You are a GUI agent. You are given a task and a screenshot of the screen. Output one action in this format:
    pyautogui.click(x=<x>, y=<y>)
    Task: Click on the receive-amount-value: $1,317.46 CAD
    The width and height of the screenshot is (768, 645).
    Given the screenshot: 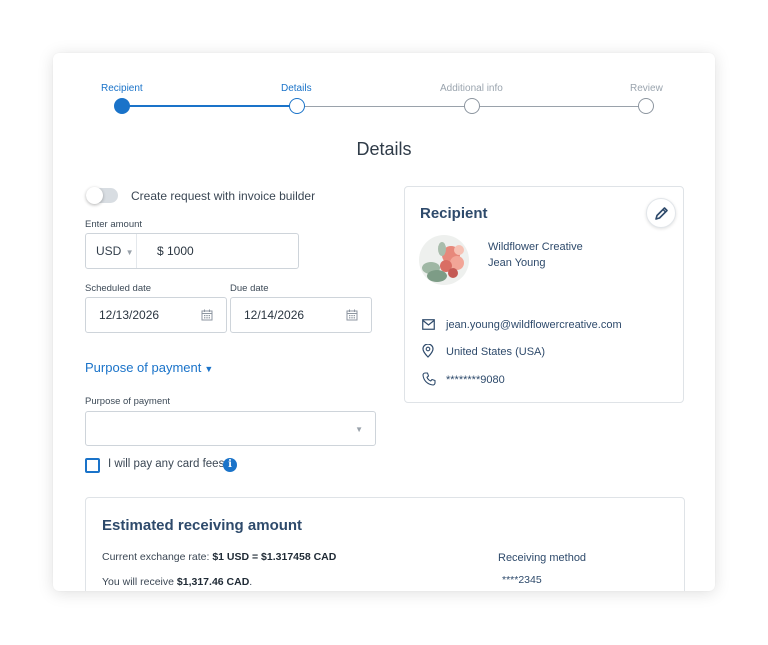 What is the action you would take?
    pyautogui.click(x=213, y=582)
    